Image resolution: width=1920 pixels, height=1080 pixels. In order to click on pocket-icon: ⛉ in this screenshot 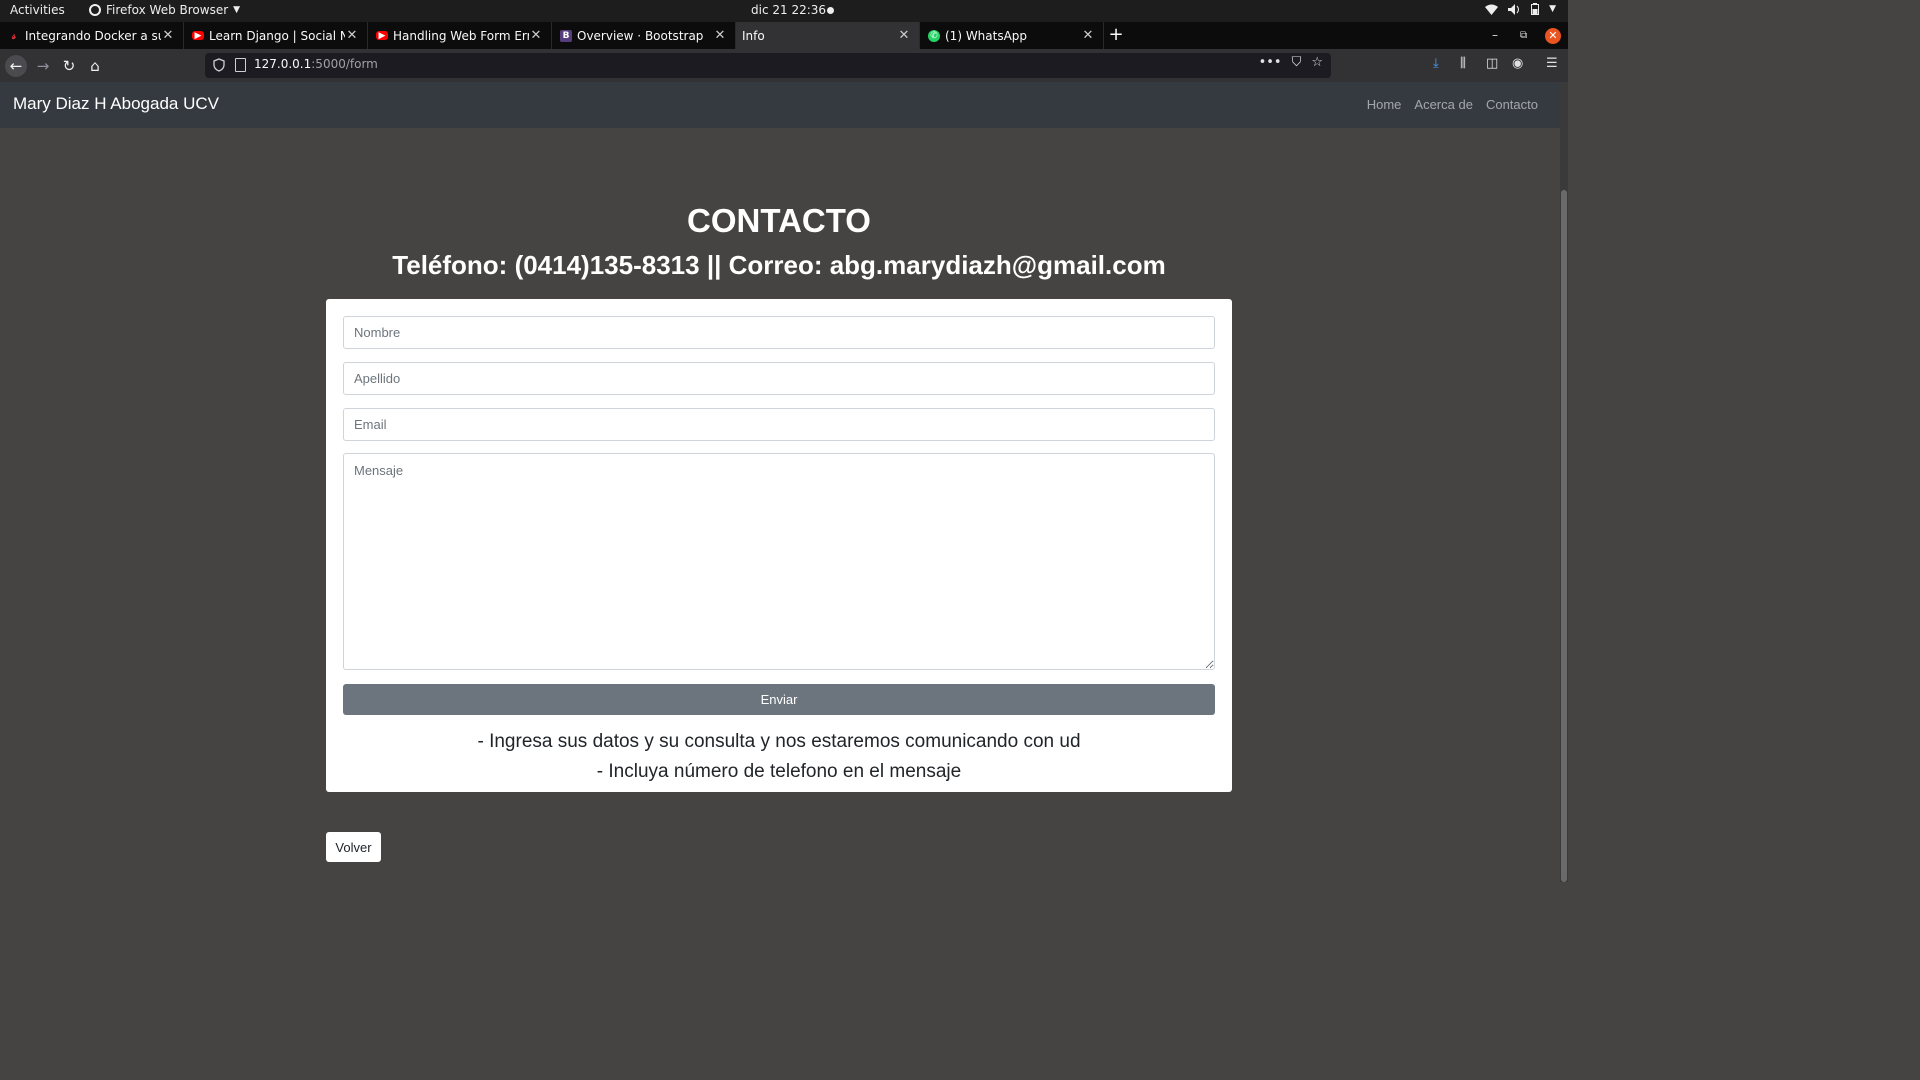, I will do `click(1297, 62)`.